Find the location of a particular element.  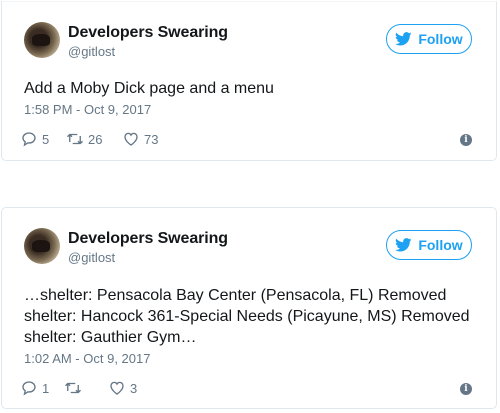

retweet-count: 26 is located at coordinates (95, 139).